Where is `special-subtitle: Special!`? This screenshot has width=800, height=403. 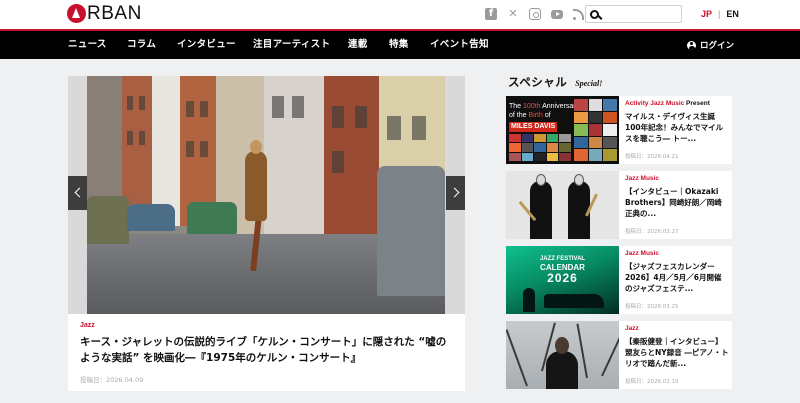 special-subtitle: Special! is located at coordinates (589, 83).